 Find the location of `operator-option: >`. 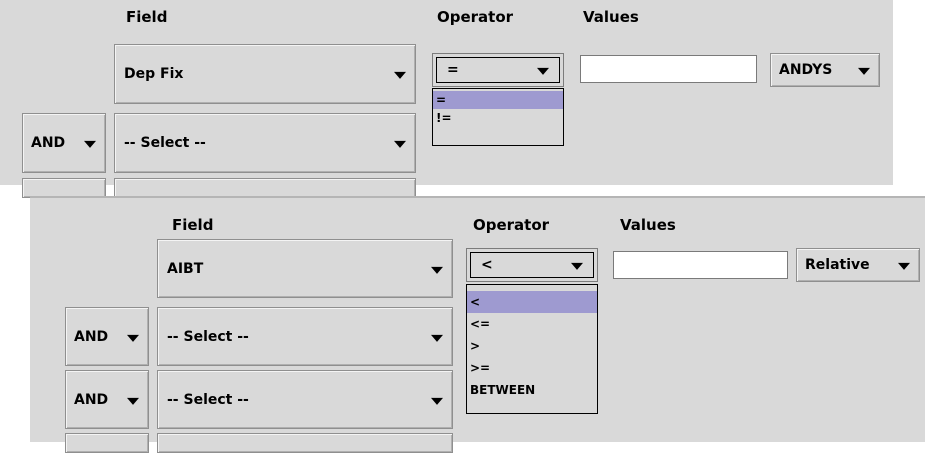

operator-option: > is located at coordinates (532, 346).